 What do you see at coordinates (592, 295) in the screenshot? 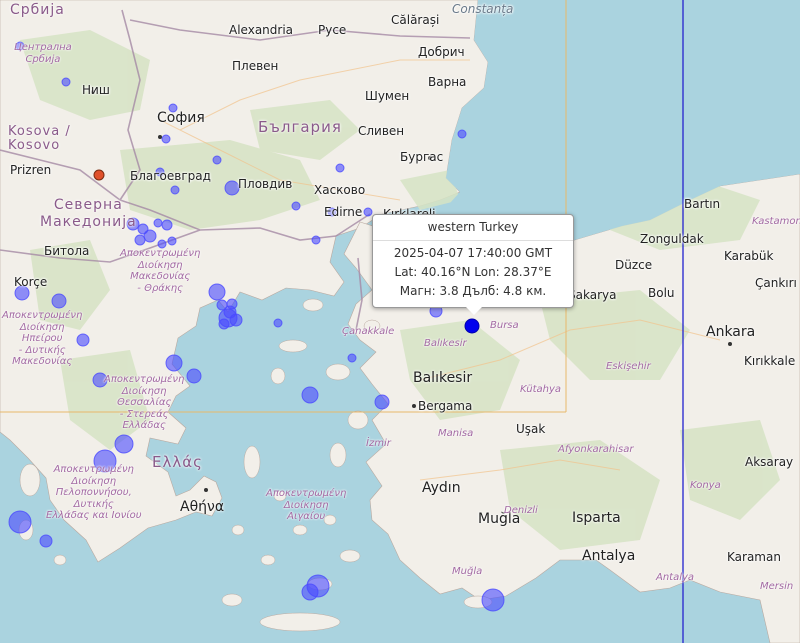
I see `city-sakarya: Sakarya` at bounding box center [592, 295].